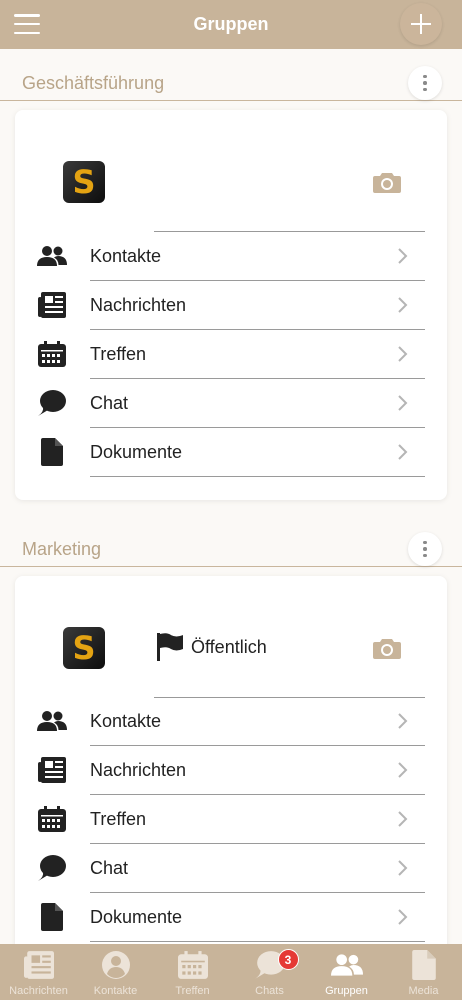  Describe the element at coordinates (269, 991) in the screenshot. I see `tab-label: Chats` at that location.